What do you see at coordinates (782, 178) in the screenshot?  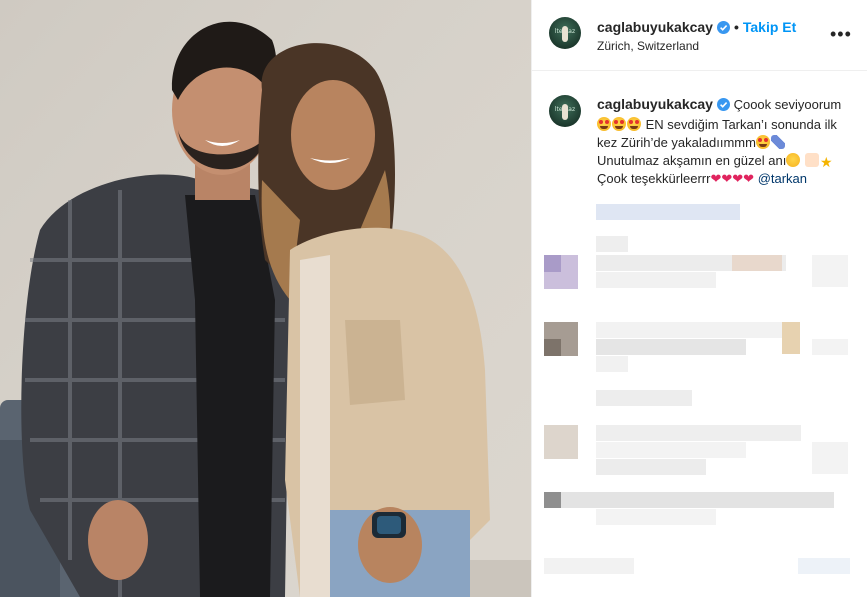 I see `mention-link: @tarkan` at bounding box center [782, 178].